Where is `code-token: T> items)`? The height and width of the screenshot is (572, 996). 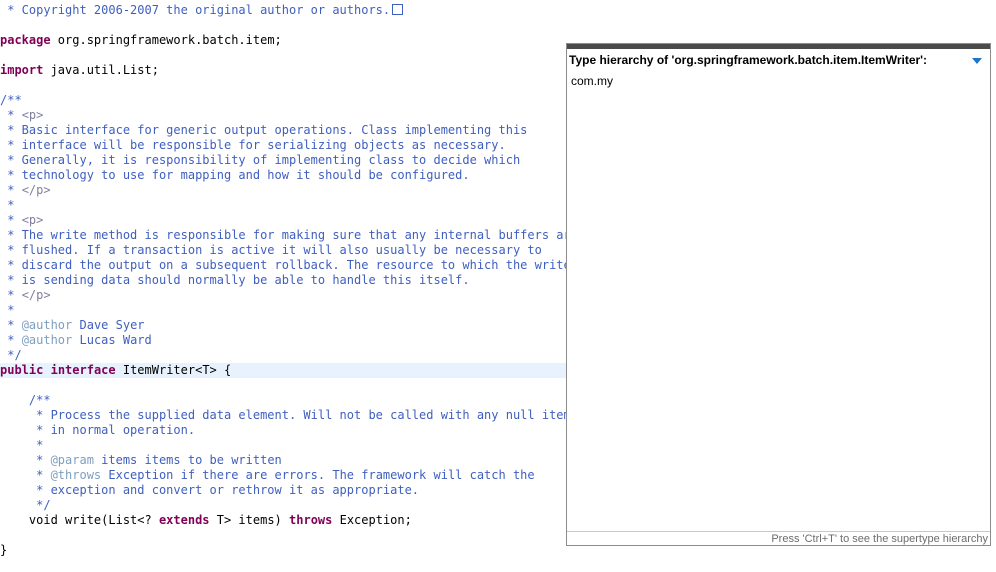
code-token: T> items) is located at coordinates (249, 520).